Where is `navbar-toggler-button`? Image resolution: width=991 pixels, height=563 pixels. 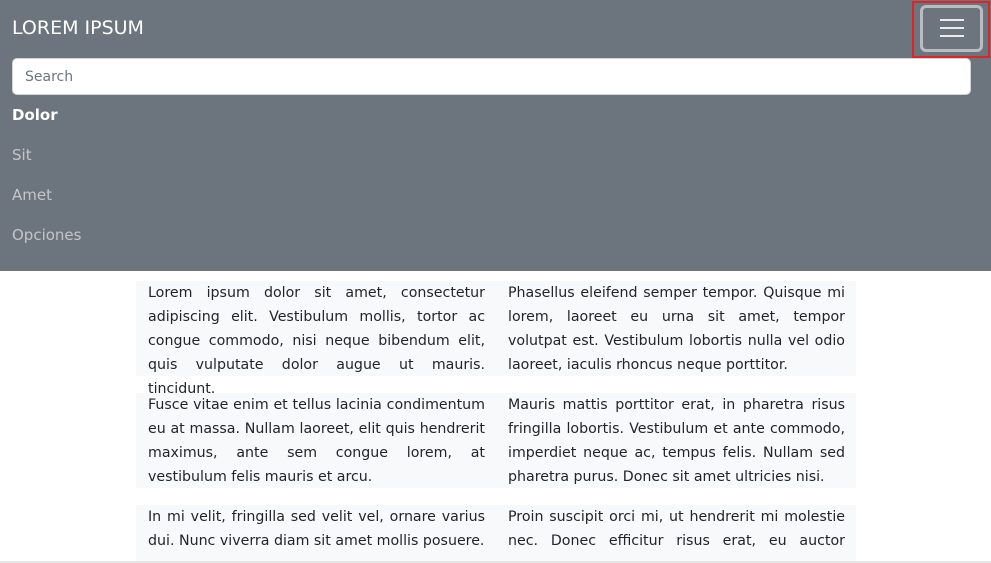
navbar-toggler-button is located at coordinates (951, 28).